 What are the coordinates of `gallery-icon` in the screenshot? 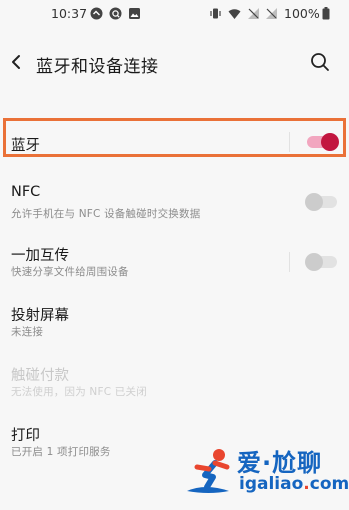 It's located at (134, 13).